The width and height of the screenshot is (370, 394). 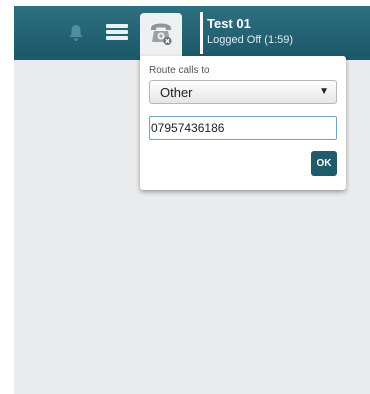 What do you see at coordinates (201, 33) in the screenshot?
I see `header-divider` at bounding box center [201, 33].